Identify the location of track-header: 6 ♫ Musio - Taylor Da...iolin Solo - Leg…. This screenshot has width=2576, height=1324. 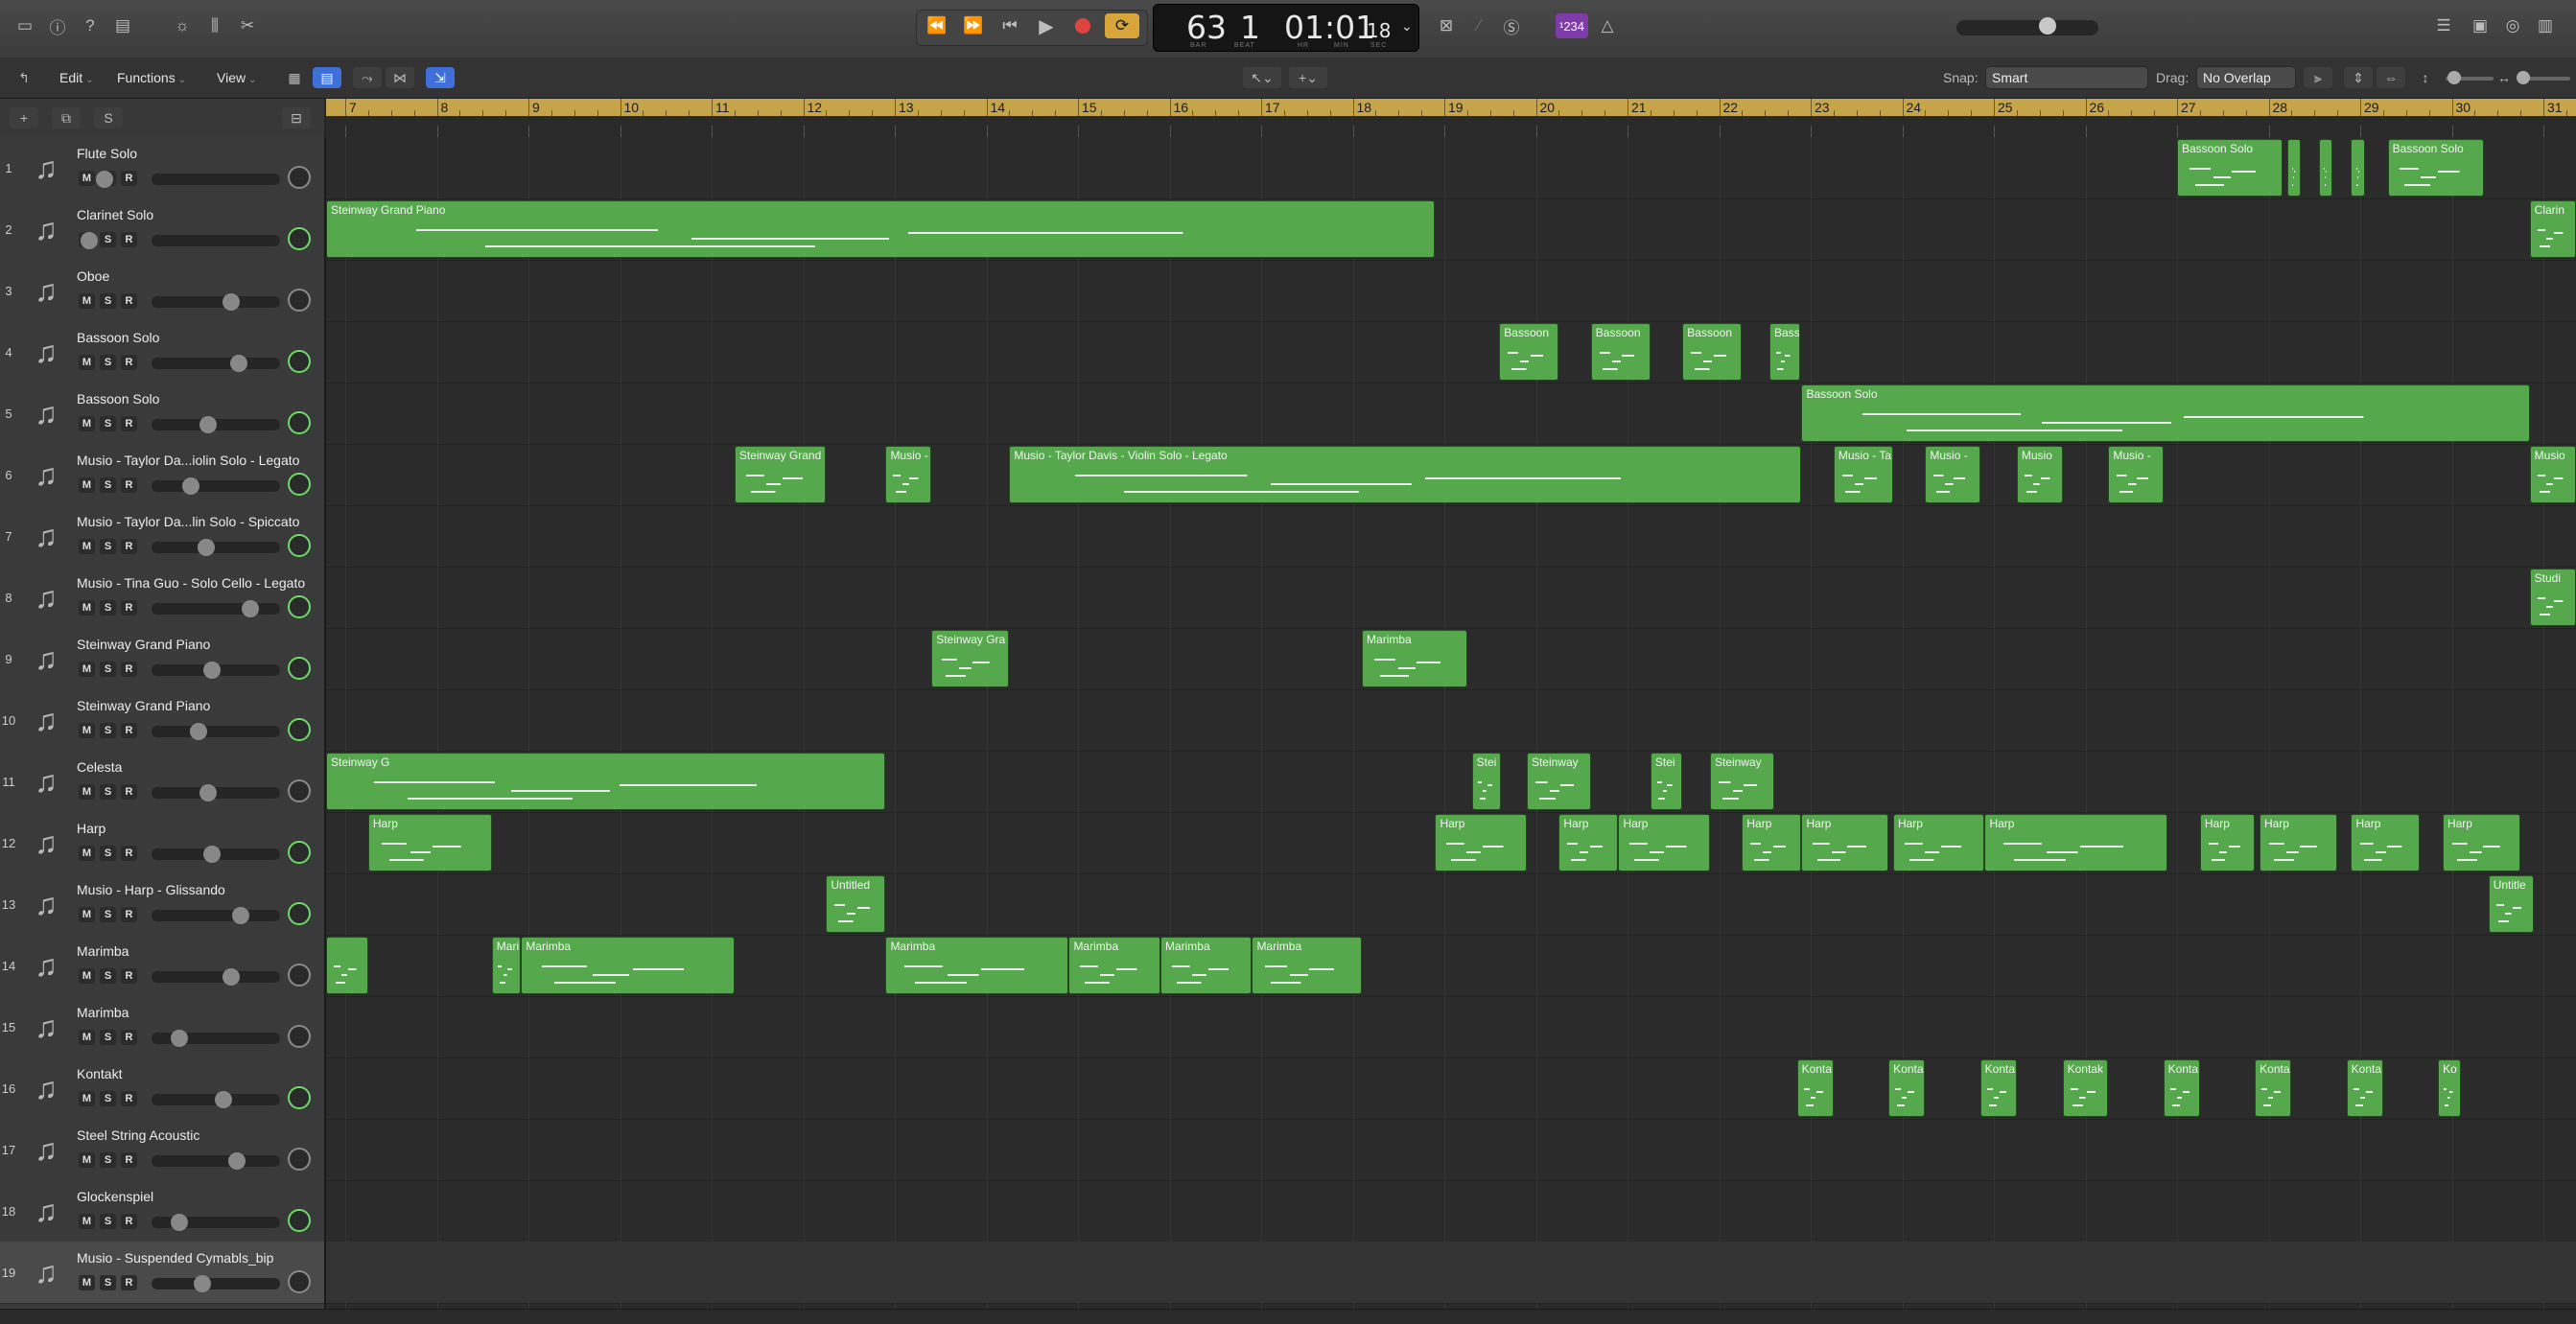
(162, 475).